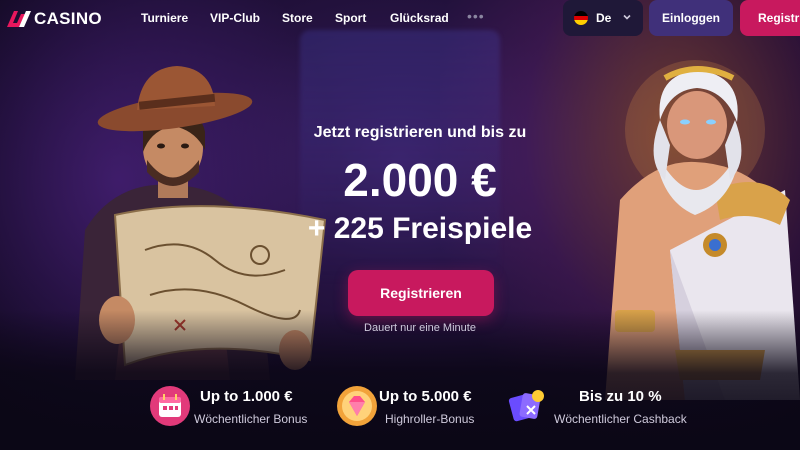 This screenshot has width=800, height=450. I want to click on benefit-highroller-bonus: Up to 5.000 € Highroller-Bonus, so click(425, 409).